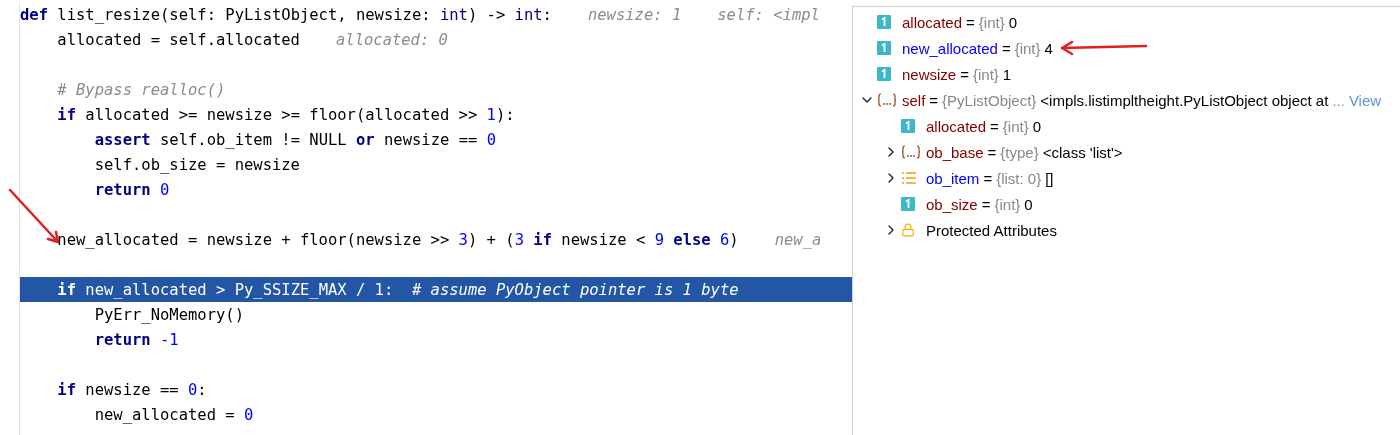 Image resolution: width=1400 pixels, height=435 pixels. I want to click on view-link: View, so click(1365, 100).